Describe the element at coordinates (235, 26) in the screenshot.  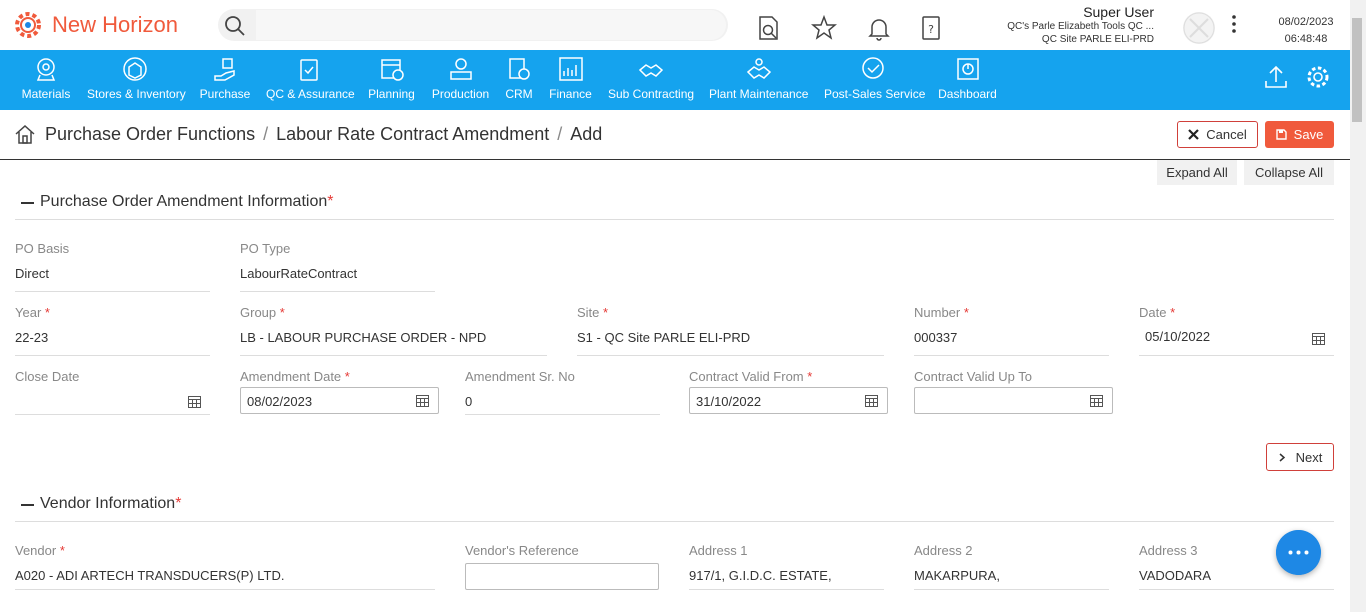
I see `search-icon` at that location.